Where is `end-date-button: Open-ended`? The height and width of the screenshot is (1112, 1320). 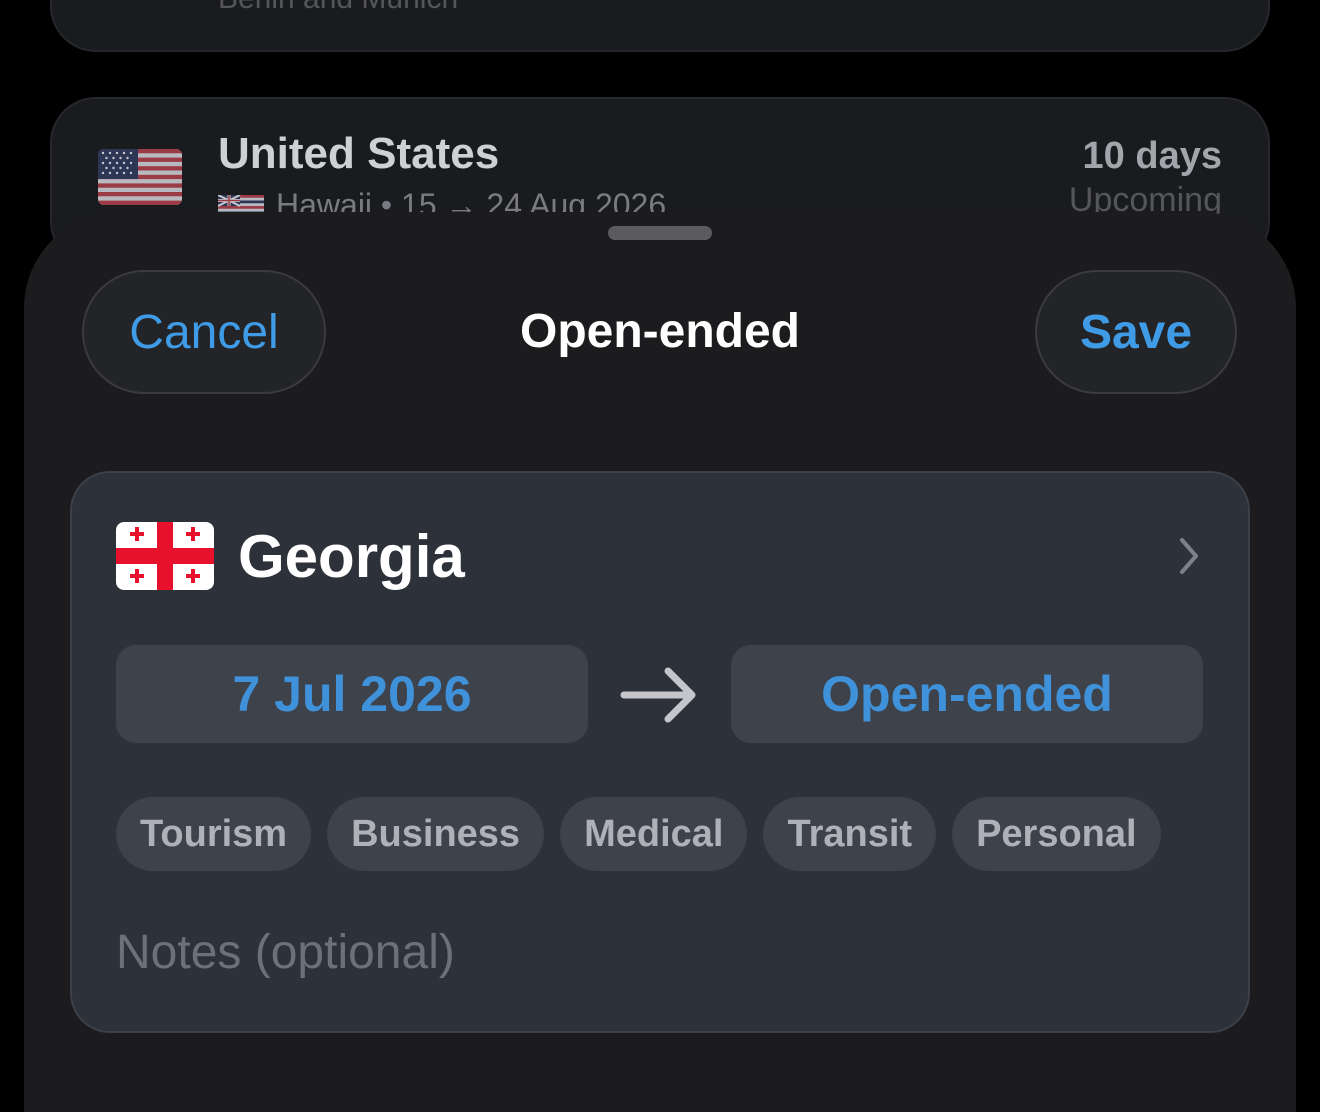
end-date-button: Open-ended is located at coordinates (967, 694).